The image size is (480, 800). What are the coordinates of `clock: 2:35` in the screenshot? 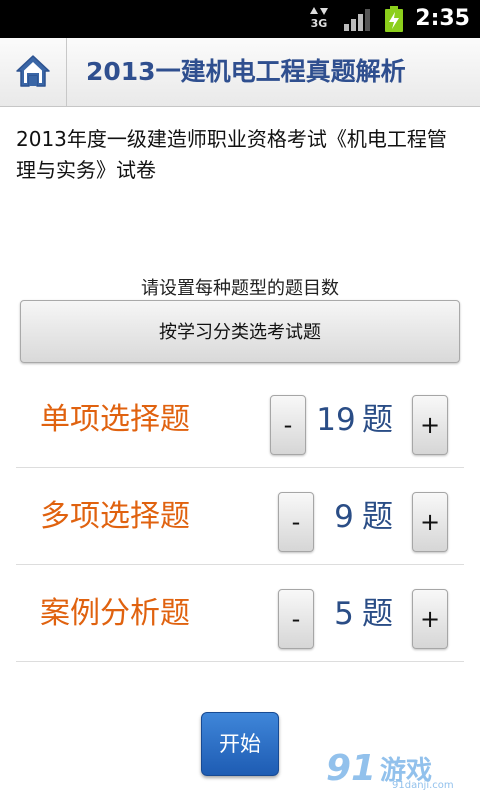 It's located at (442, 18).